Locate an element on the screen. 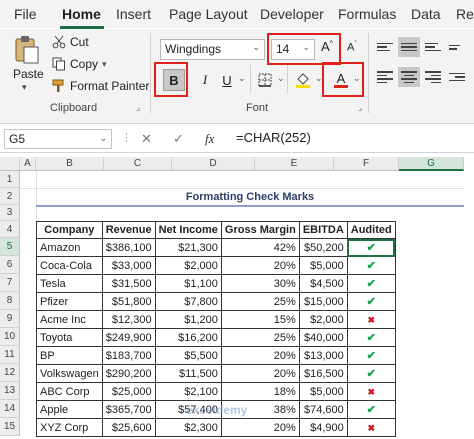  middle-align-button is located at coordinates (409, 47).